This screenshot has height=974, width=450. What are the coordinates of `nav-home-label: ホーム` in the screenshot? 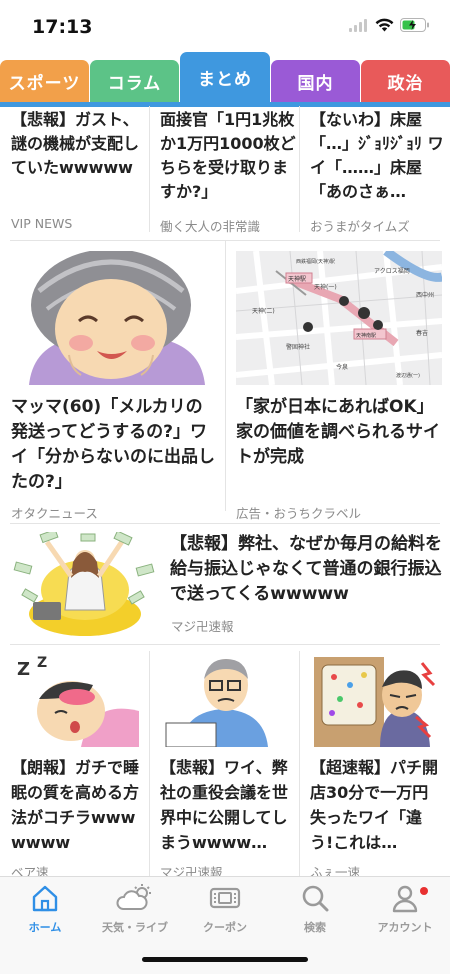 It's located at (45, 927).